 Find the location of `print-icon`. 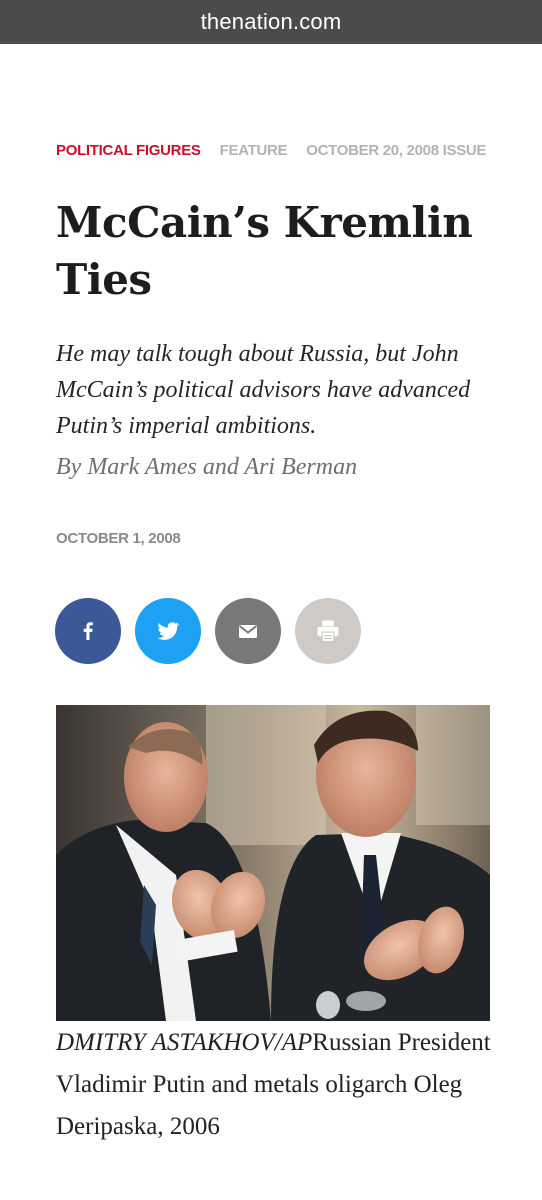

print-icon is located at coordinates (328, 631).